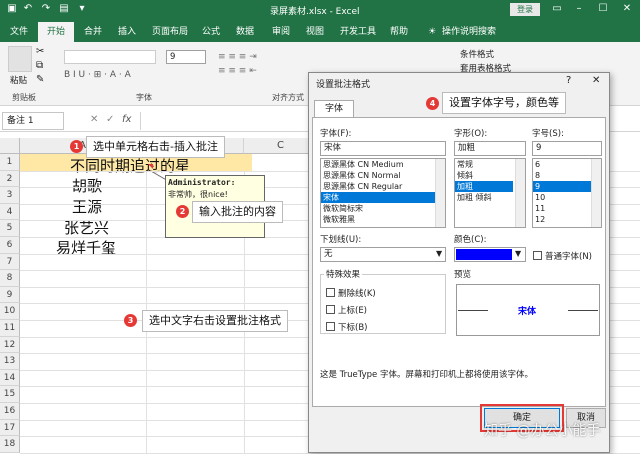  Describe the element at coordinates (33, 121) in the screenshot. I see `name-box: 备注 1` at that location.